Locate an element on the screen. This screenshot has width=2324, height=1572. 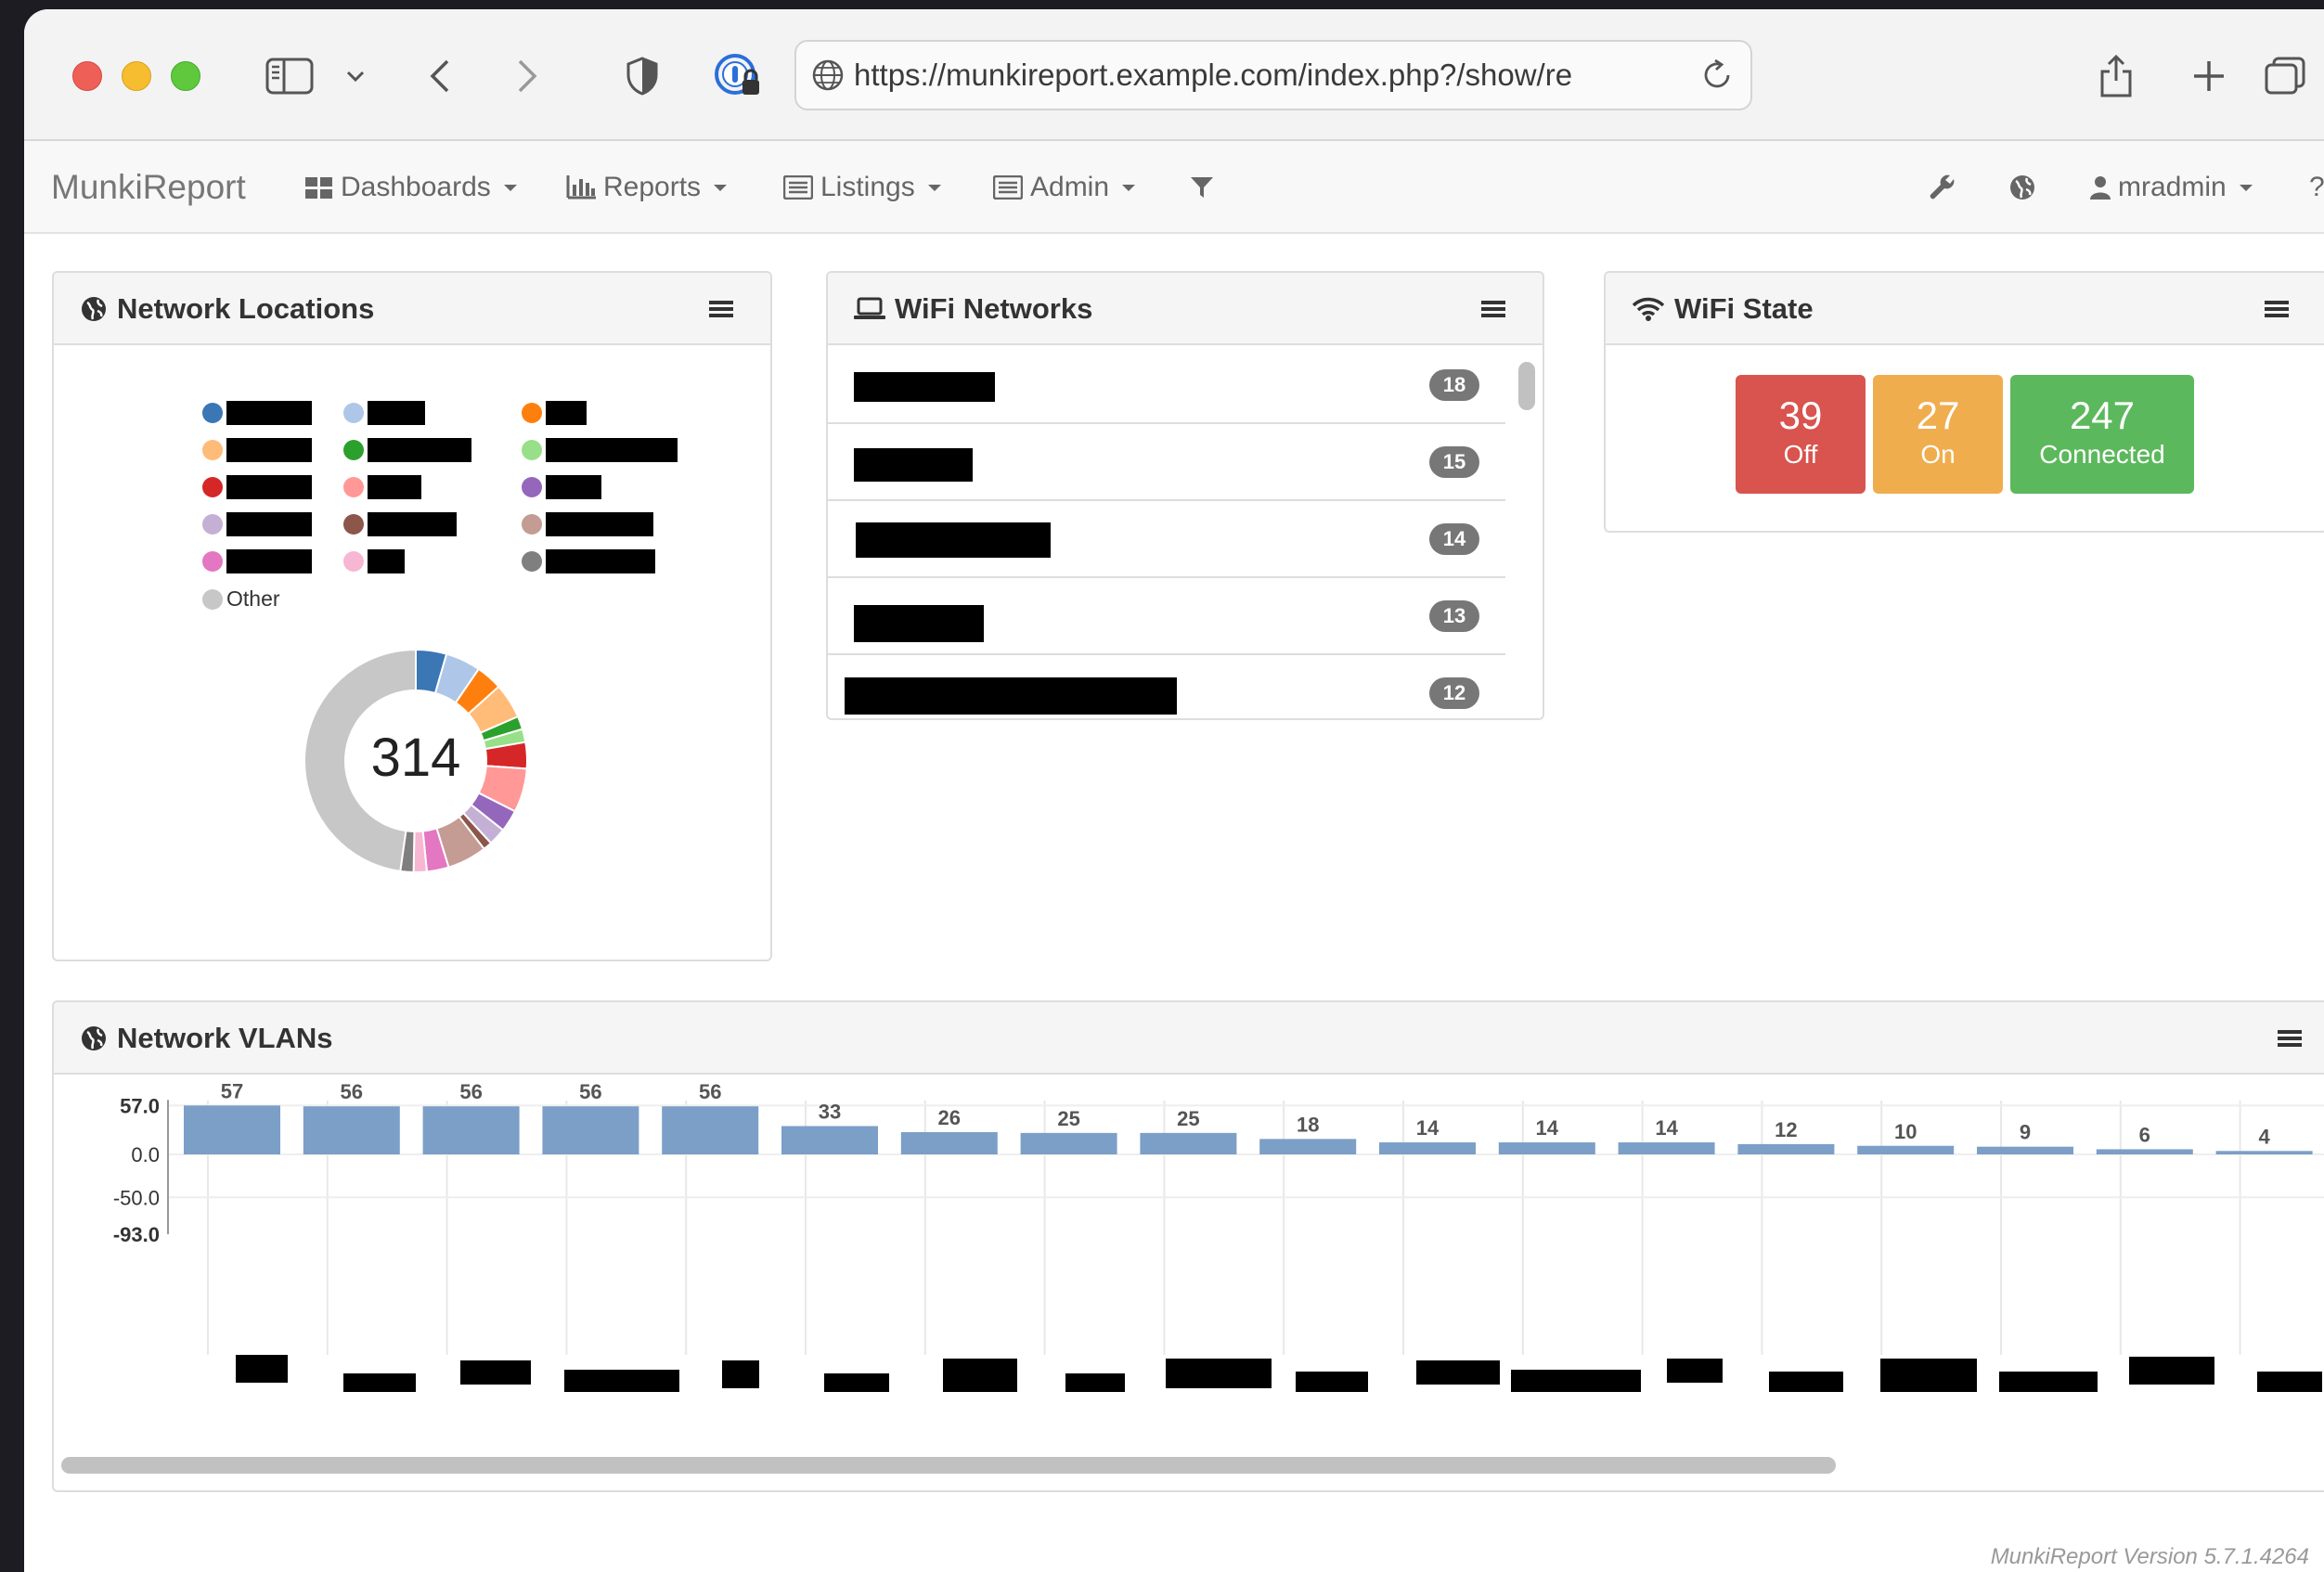
new-tab-icon is located at coordinates (2209, 76).